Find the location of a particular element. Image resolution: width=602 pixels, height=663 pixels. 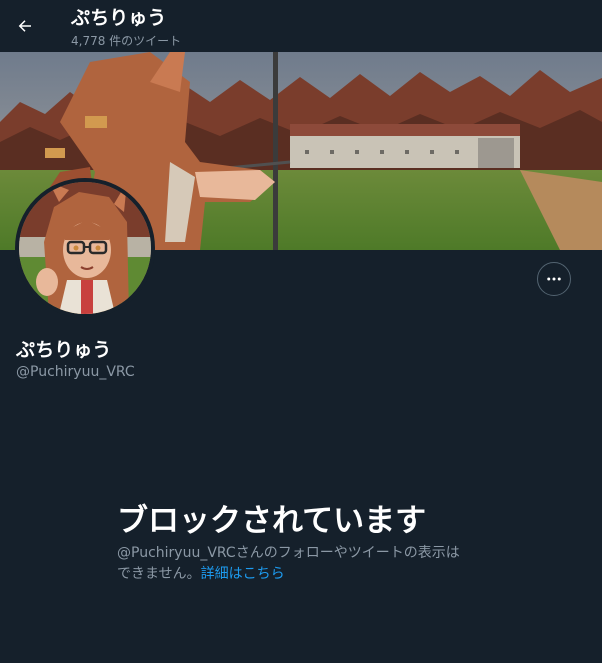

avatar is located at coordinates (85, 248).